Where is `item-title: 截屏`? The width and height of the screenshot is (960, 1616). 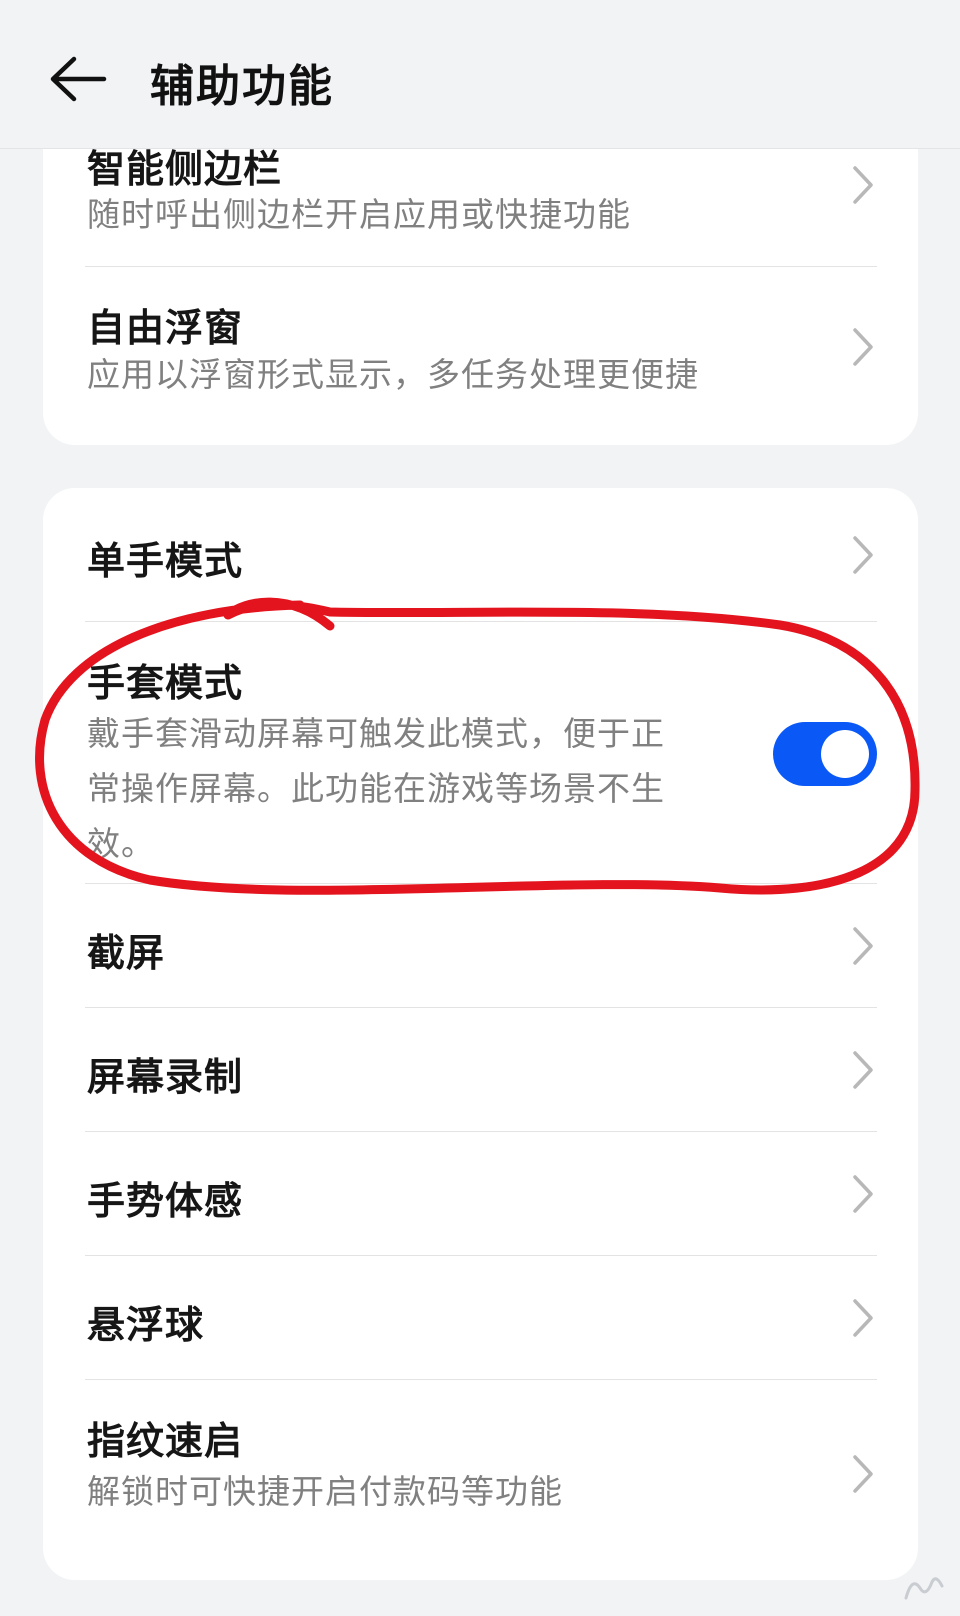 item-title: 截屏 is located at coordinates (126, 953).